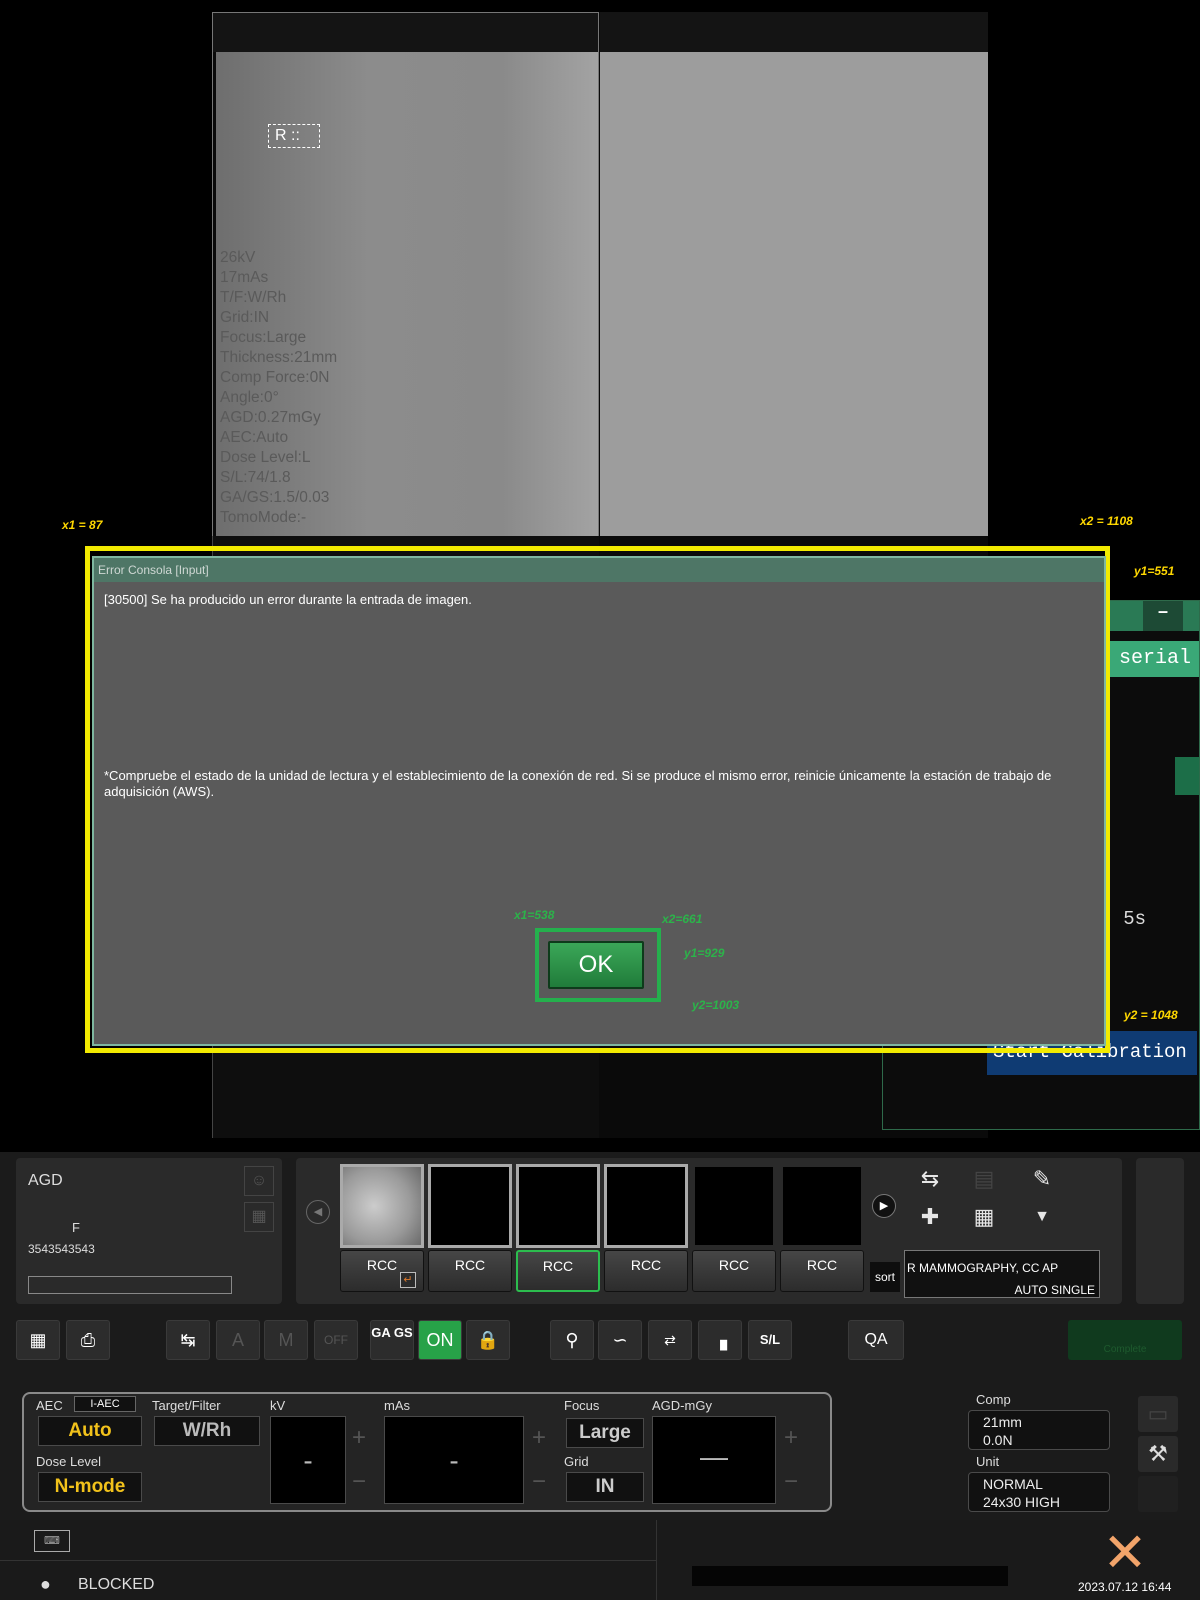  What do you see at coordinates (105, 1404) in the screenshot?
I see `i-aec-button: I-AEC` at bounding box center [105, 1404].